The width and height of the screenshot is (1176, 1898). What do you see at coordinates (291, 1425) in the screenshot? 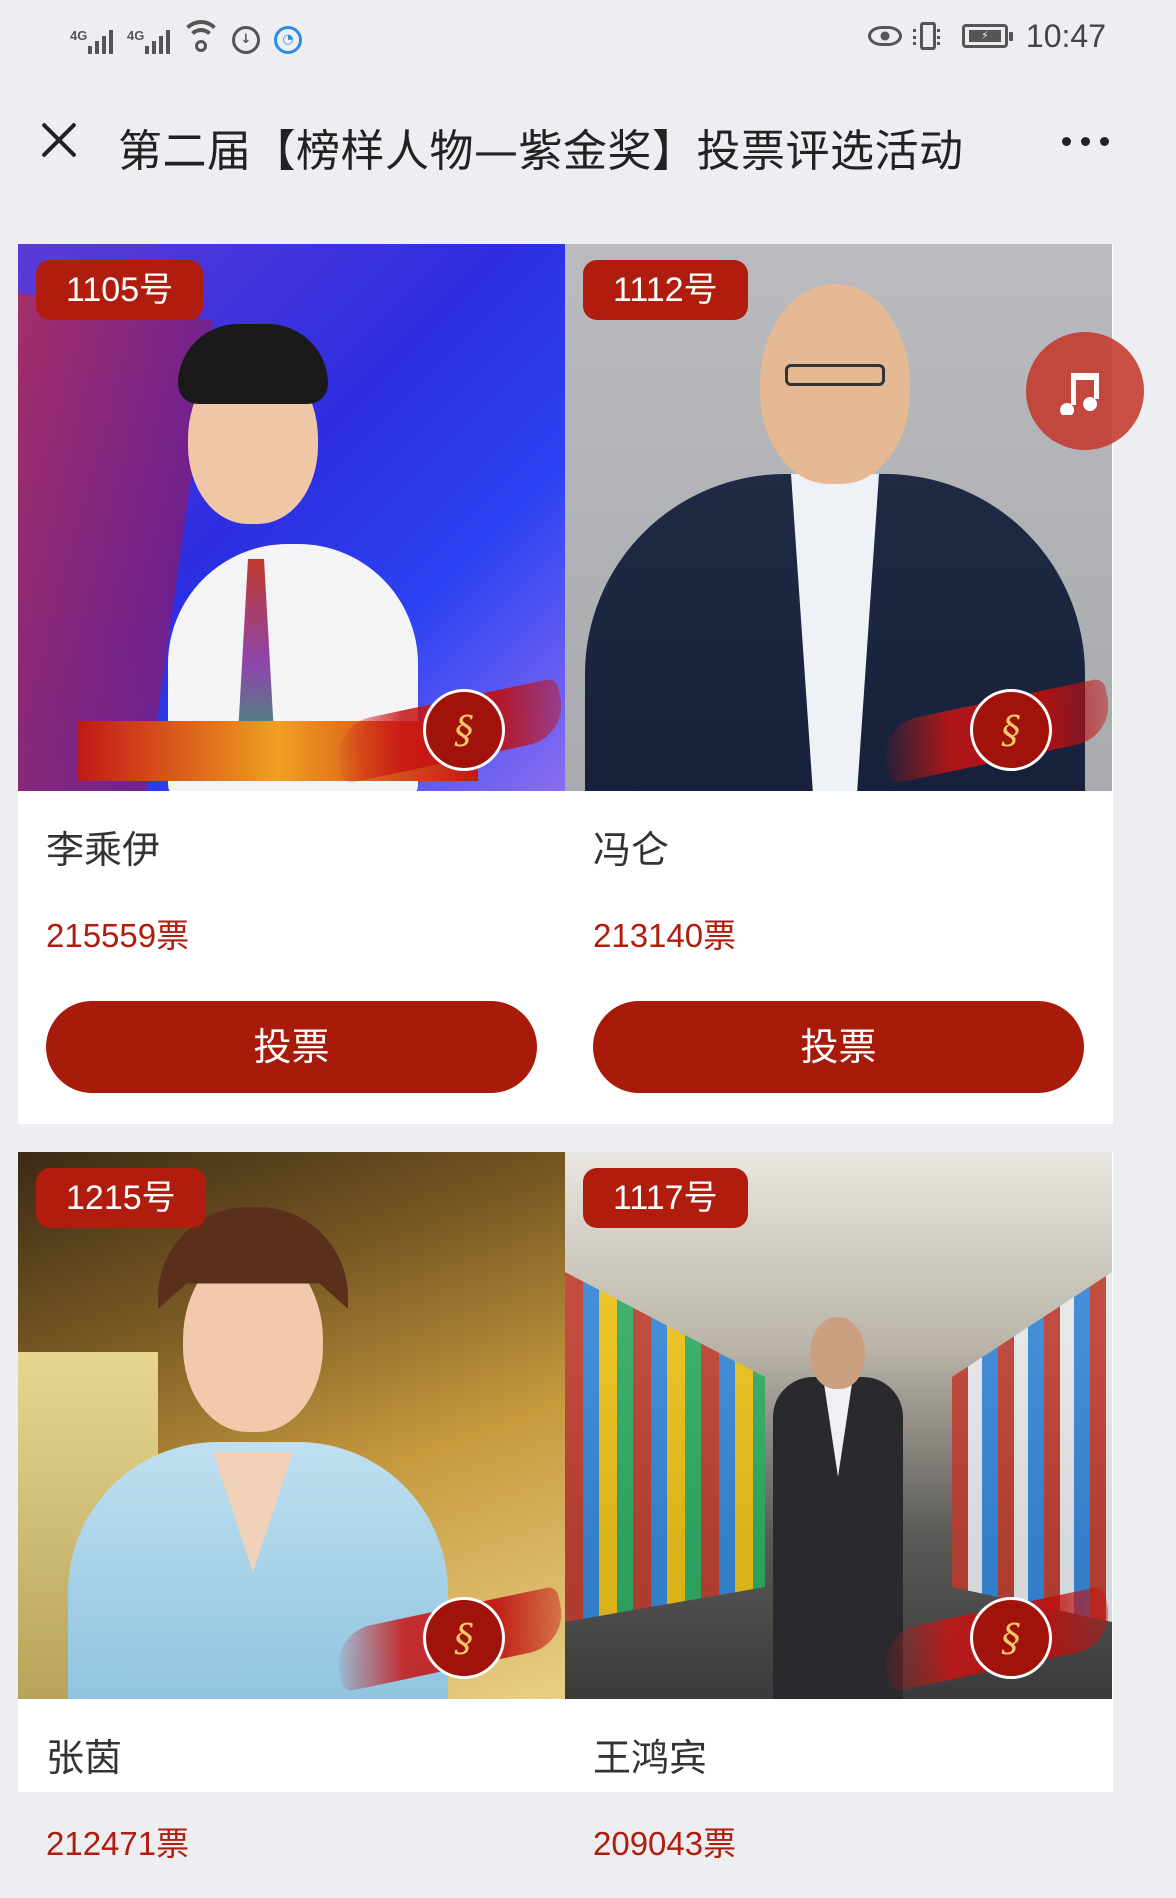
I see `candidate-photo: § 1215号` at bounding box center [291, 1425].